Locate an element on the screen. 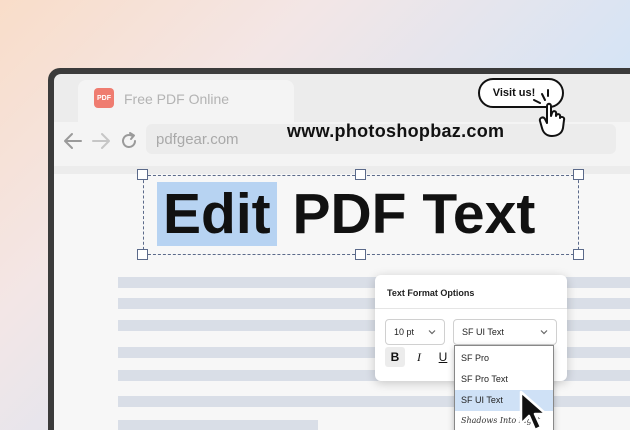 This screenshot has width=630, height=430. font-family-value: SF UI Text is located at coordinates (483, 332).